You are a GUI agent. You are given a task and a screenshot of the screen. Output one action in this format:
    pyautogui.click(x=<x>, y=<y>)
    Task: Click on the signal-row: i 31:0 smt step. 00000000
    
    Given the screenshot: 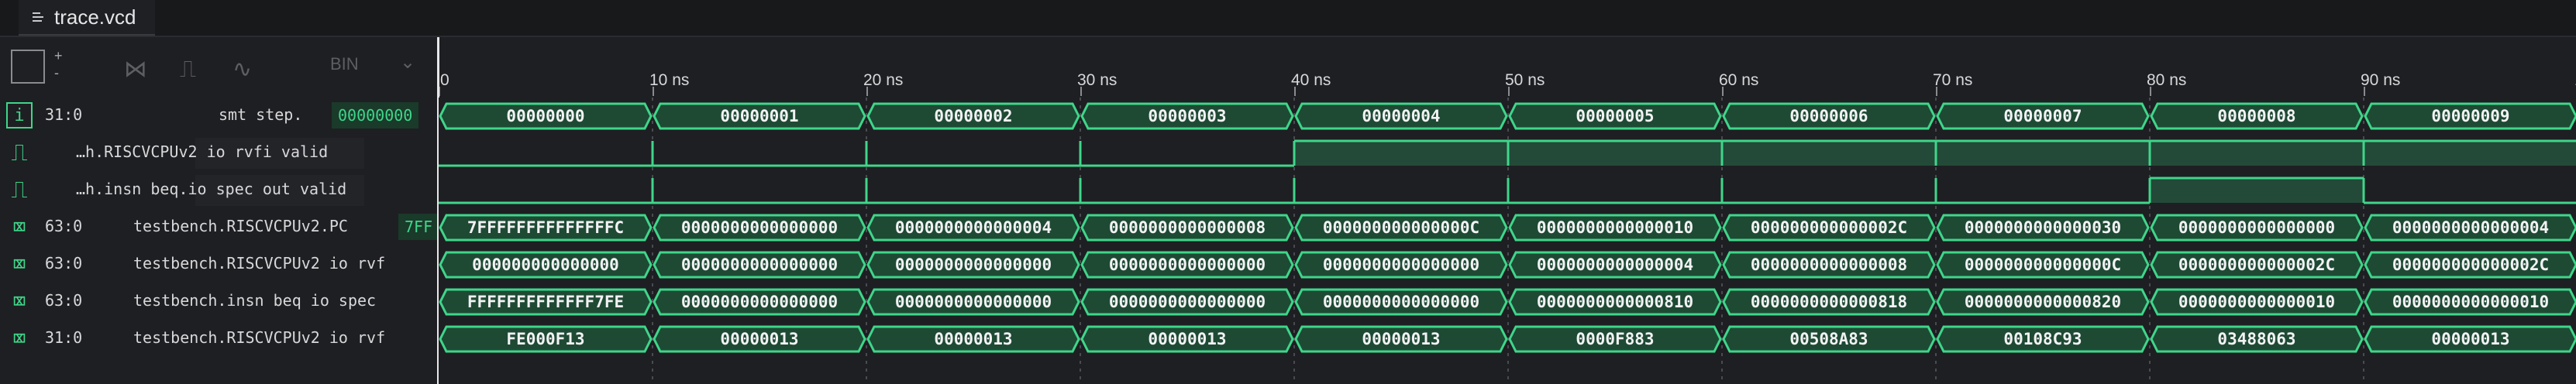 What is the action you would take?
    pyautogui.click(x=219, y=115)
    